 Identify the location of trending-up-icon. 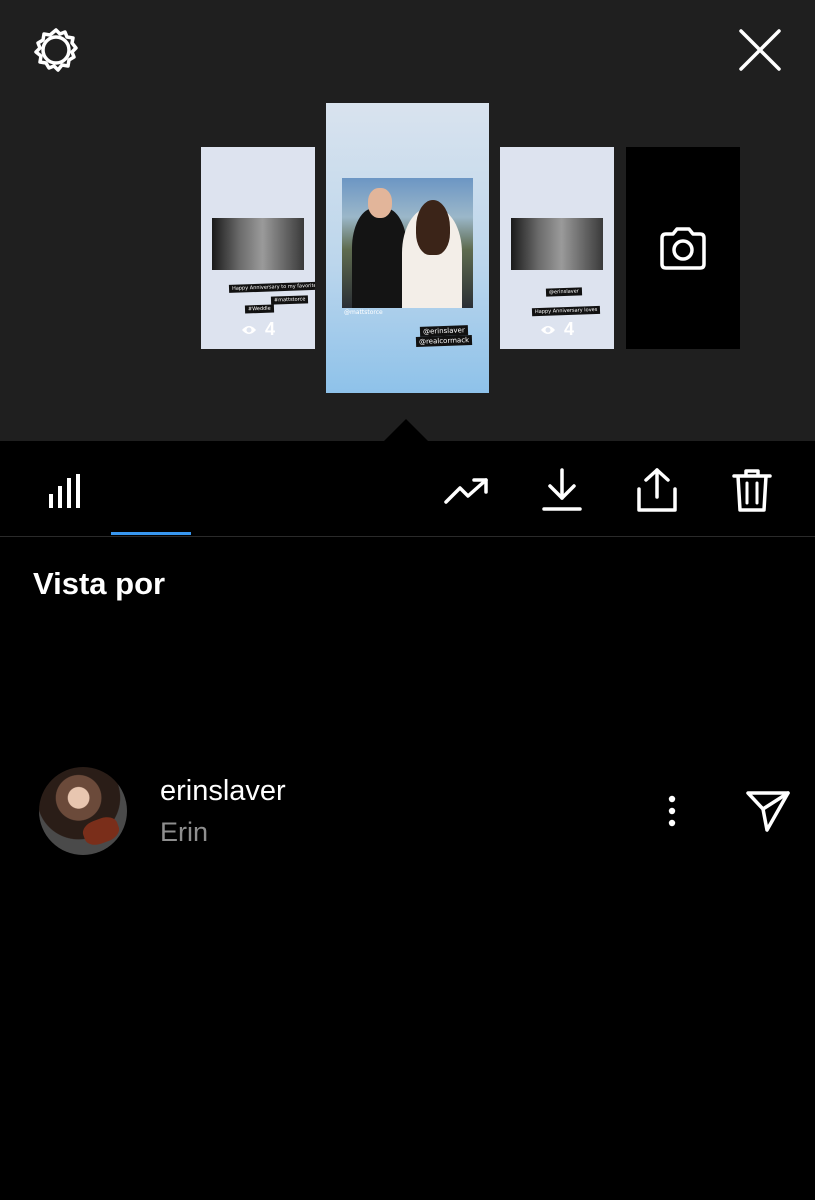
(466, 491).